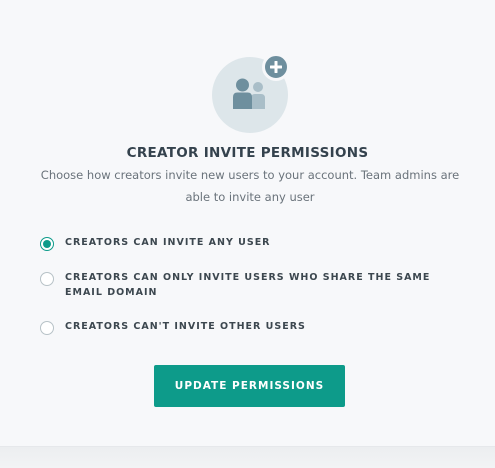  Describe the element at coordinates (276, 67) in the screenshot. I see `plus-icon` at that location.